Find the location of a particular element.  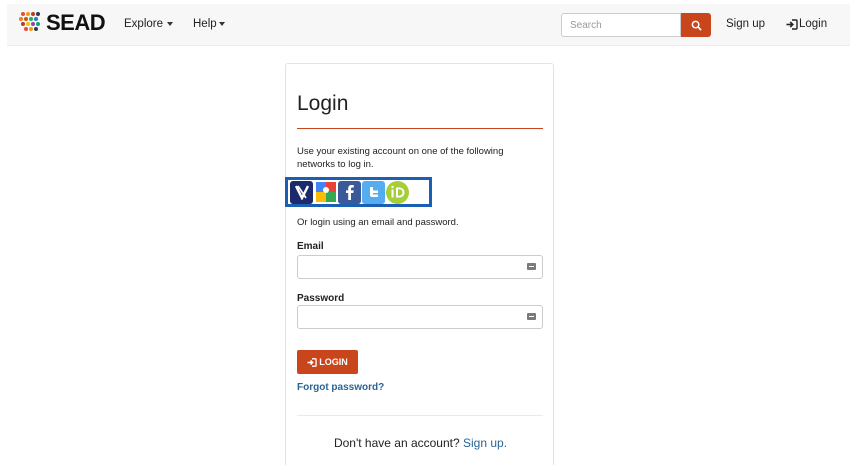

no-account-text: Don't have an account? is located at coordinates (396, 443).